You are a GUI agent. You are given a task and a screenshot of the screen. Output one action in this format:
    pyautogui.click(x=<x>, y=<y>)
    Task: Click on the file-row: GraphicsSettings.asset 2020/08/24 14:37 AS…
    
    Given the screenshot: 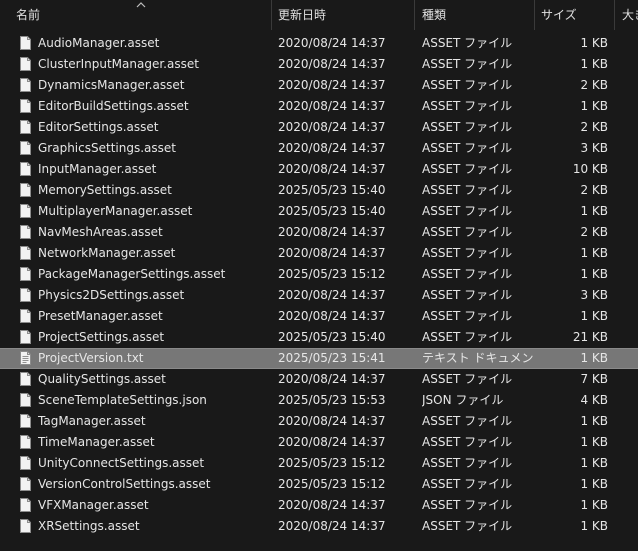 What is the action you would take?
    pyautogui.click(x=319, y=148)
    